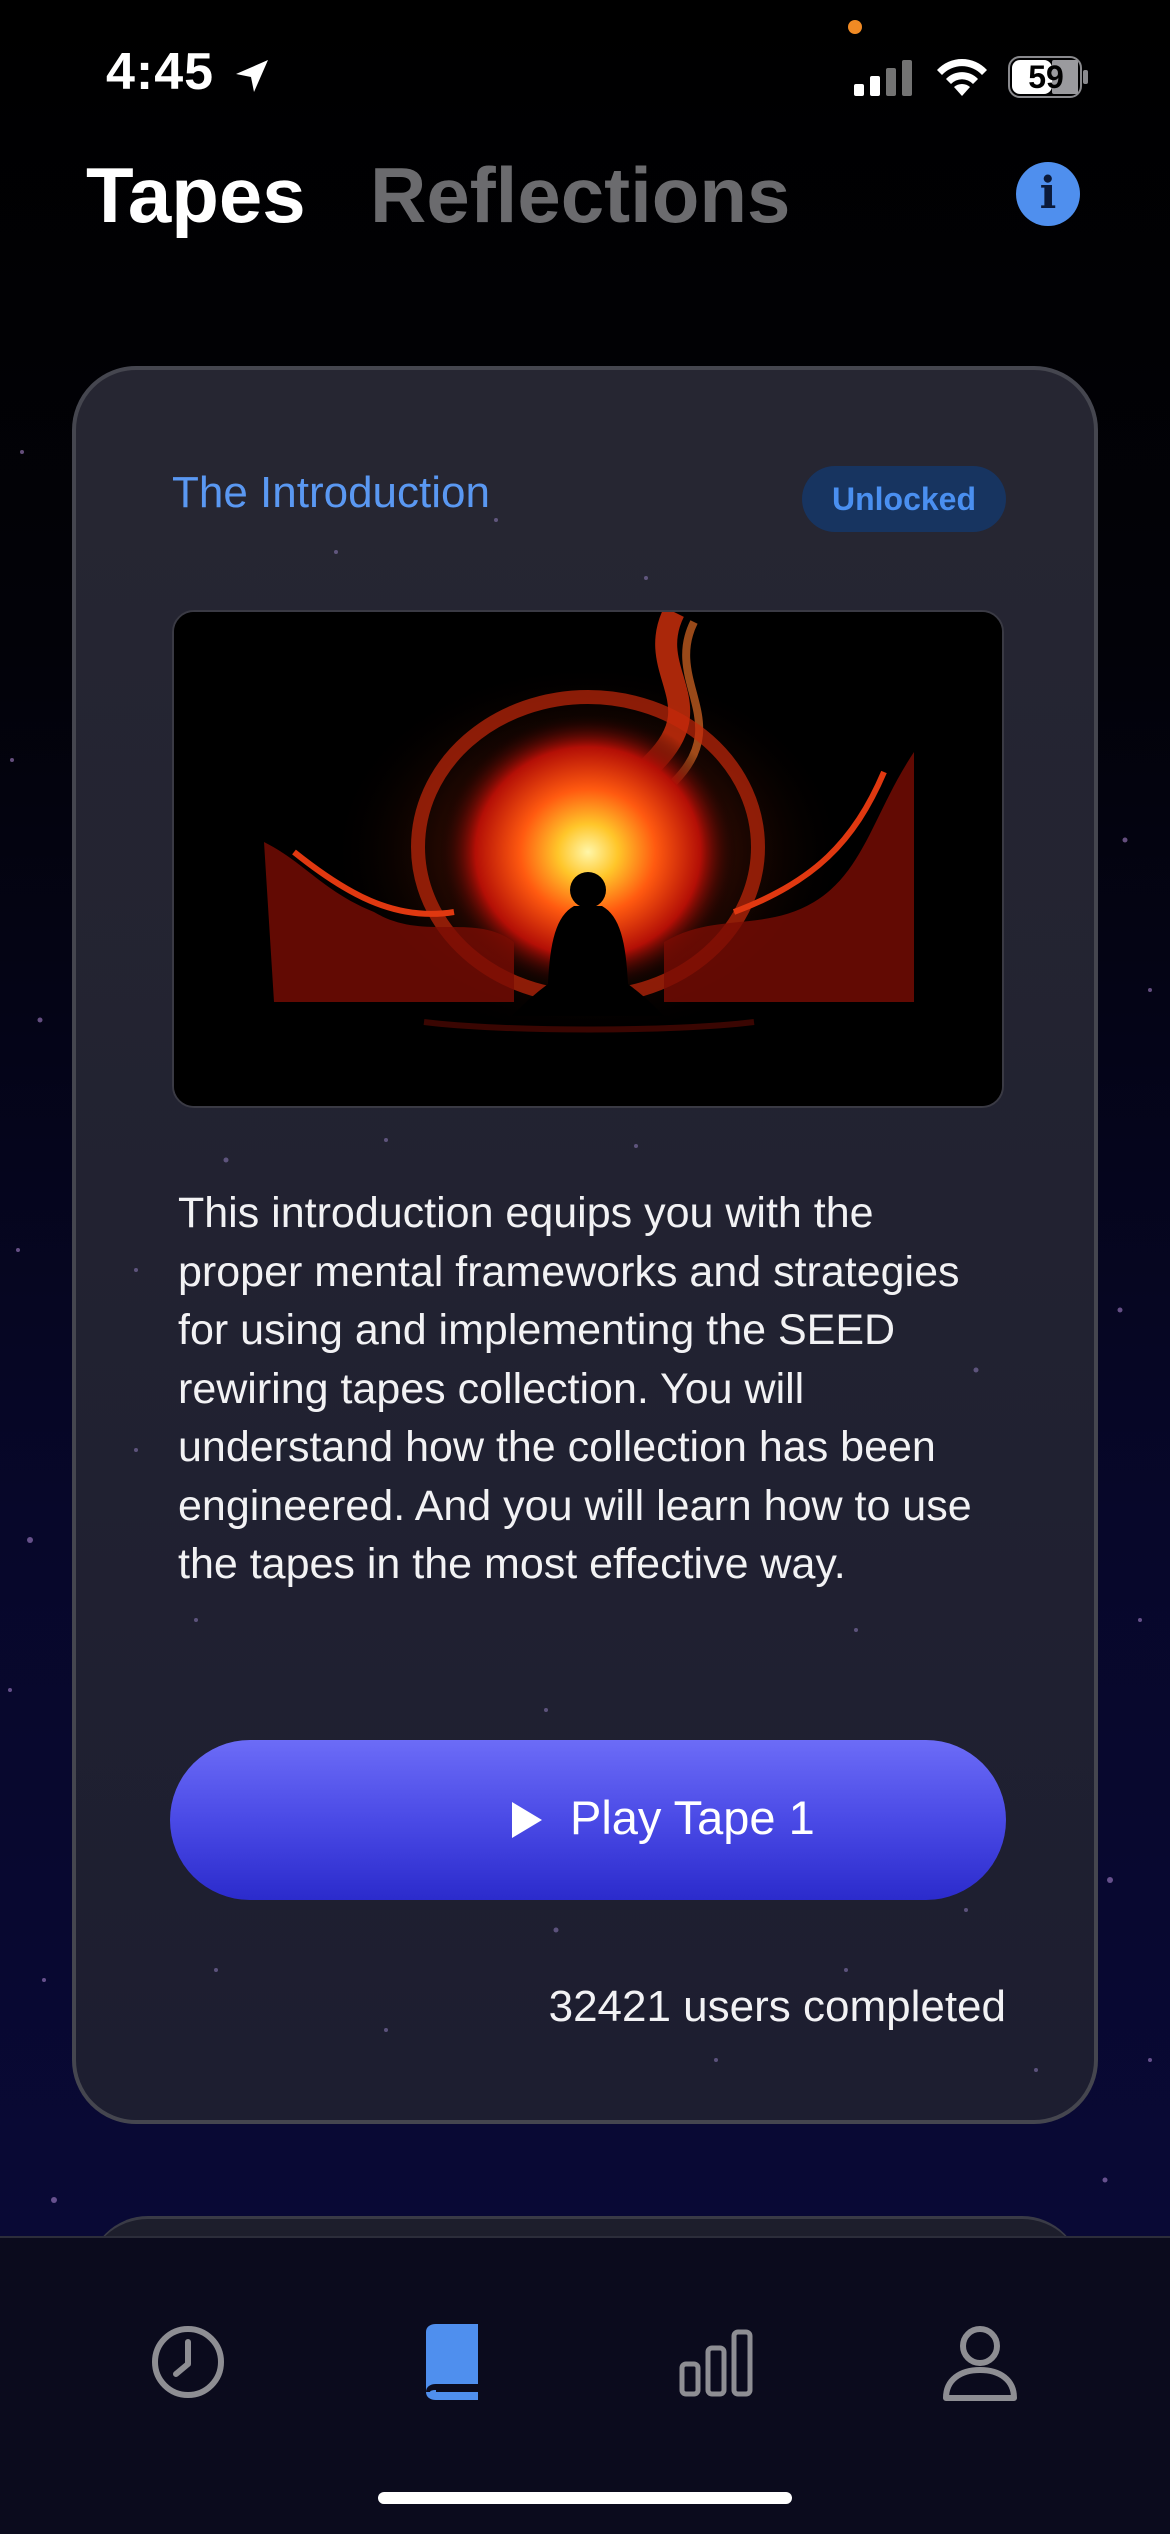  I want to click on wifi-icon, so click(962, 77).